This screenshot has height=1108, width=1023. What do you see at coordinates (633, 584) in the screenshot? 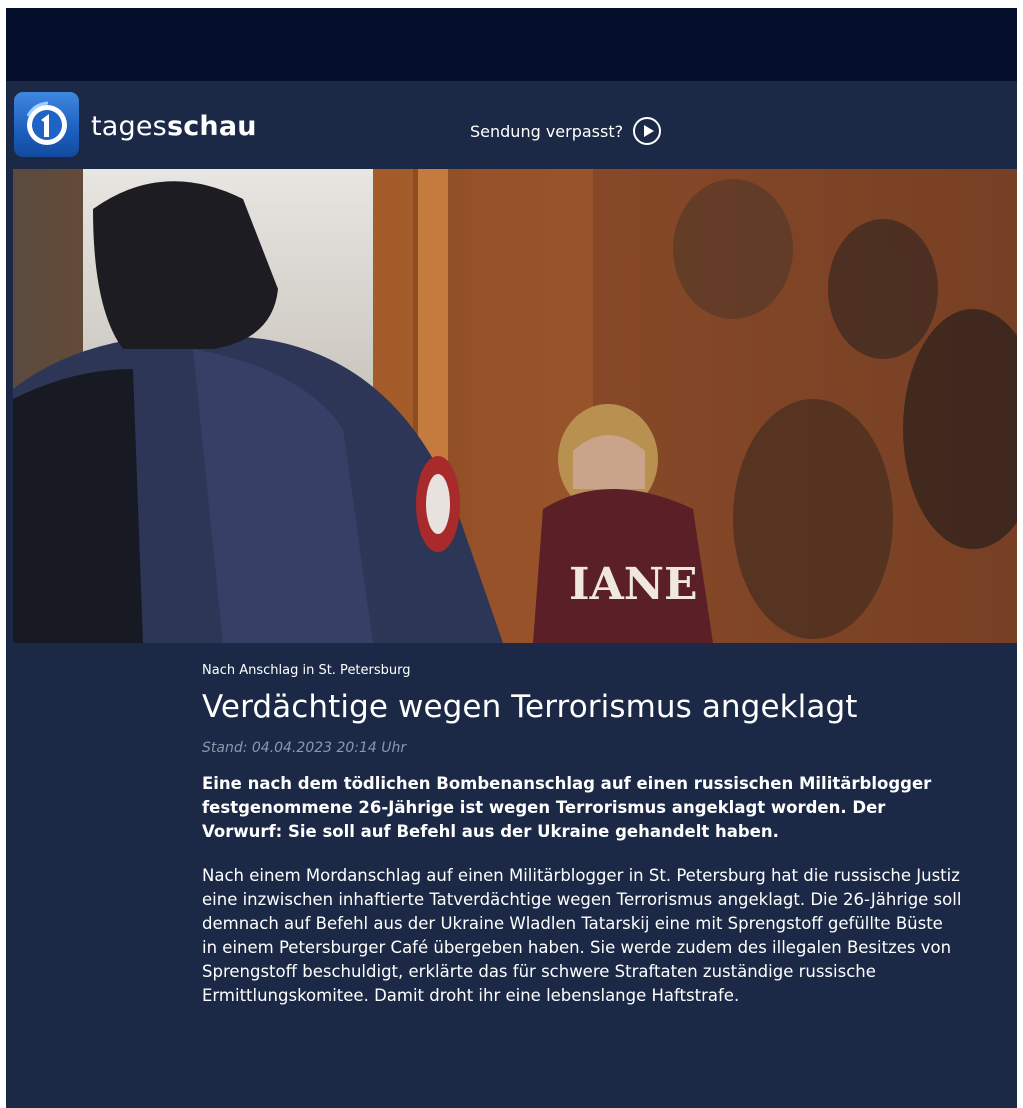
I see `svg-text: IANE` at bounding box center [633, 584].